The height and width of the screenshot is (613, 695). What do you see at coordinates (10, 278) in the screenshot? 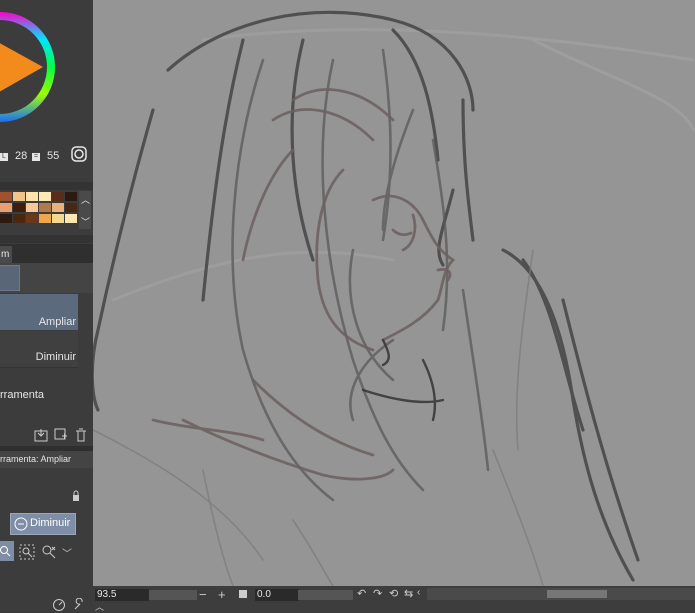
I see `subtool-group-button` at bounding box center [10, 278].